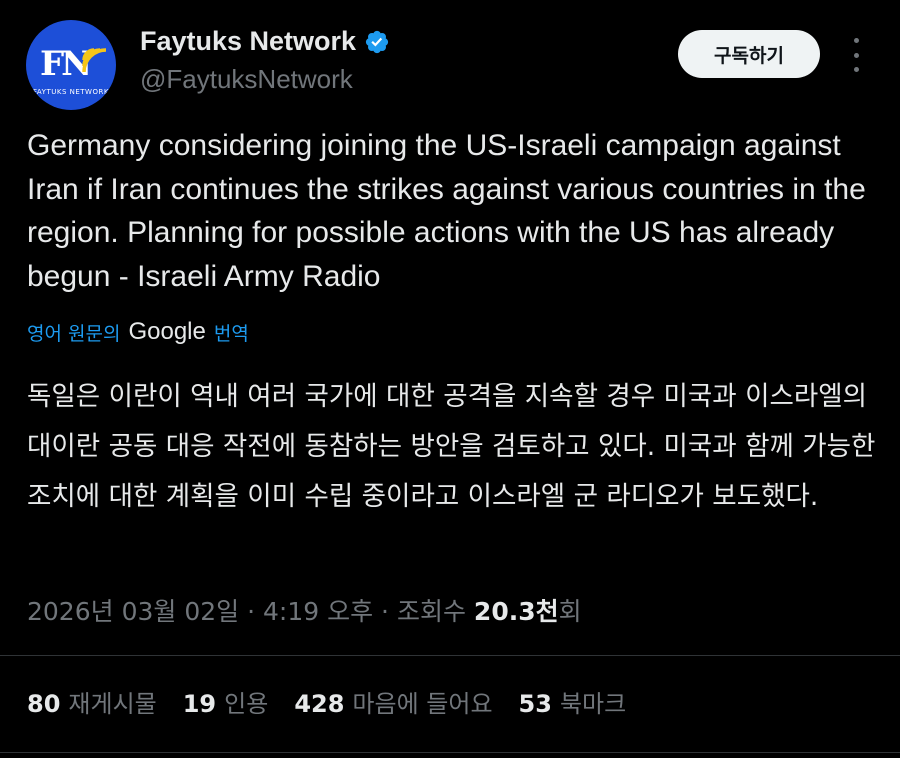  I want to click on reposts-count: 80, so click(43, 704).